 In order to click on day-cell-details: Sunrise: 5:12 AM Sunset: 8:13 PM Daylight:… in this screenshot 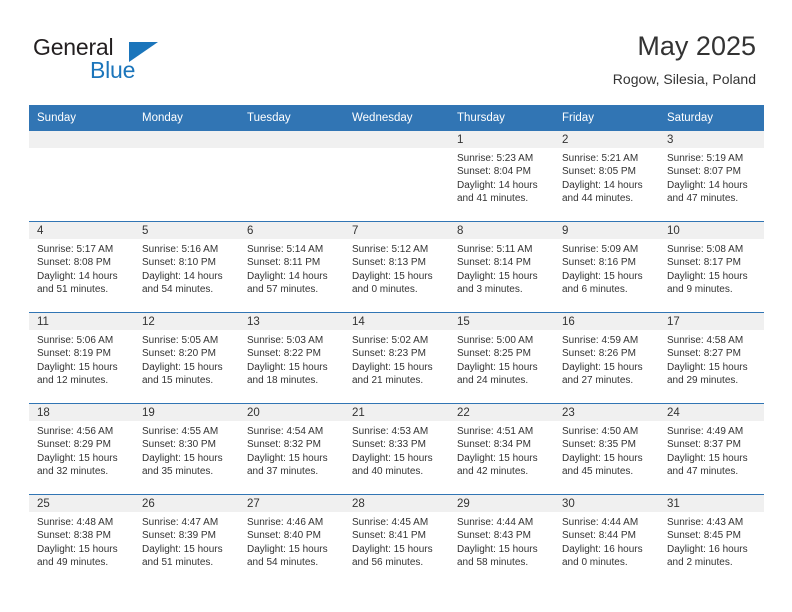, I will do `click(396, 268)`.